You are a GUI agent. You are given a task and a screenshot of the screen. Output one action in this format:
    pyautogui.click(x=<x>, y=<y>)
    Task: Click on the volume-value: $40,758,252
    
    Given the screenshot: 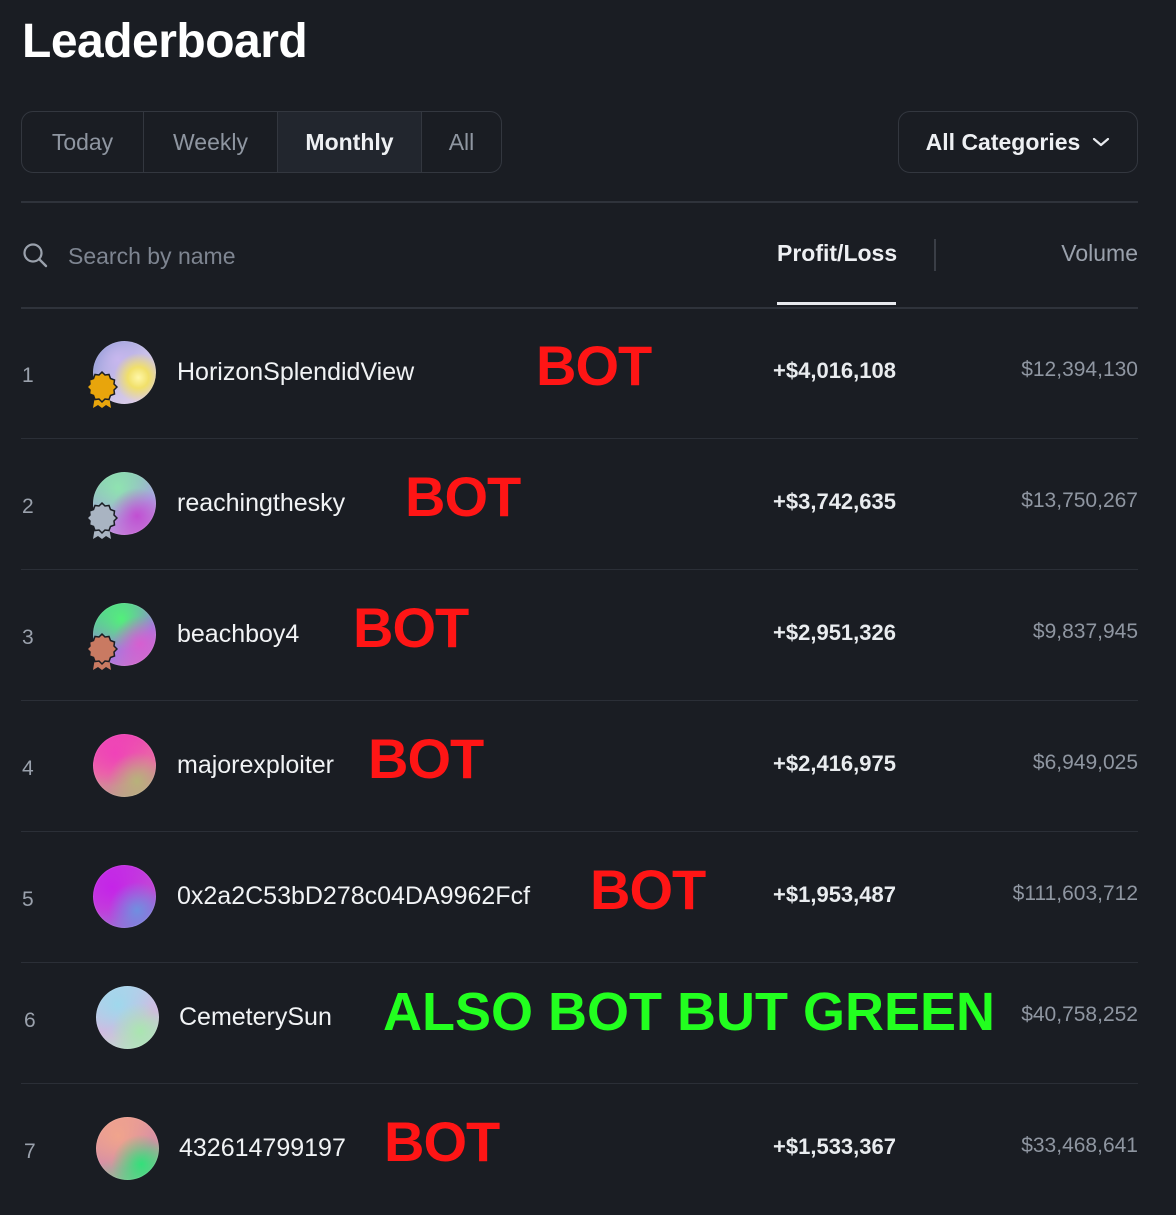 What is the action you would take?
    pyautogui.click(x=1079, y=1014)
    